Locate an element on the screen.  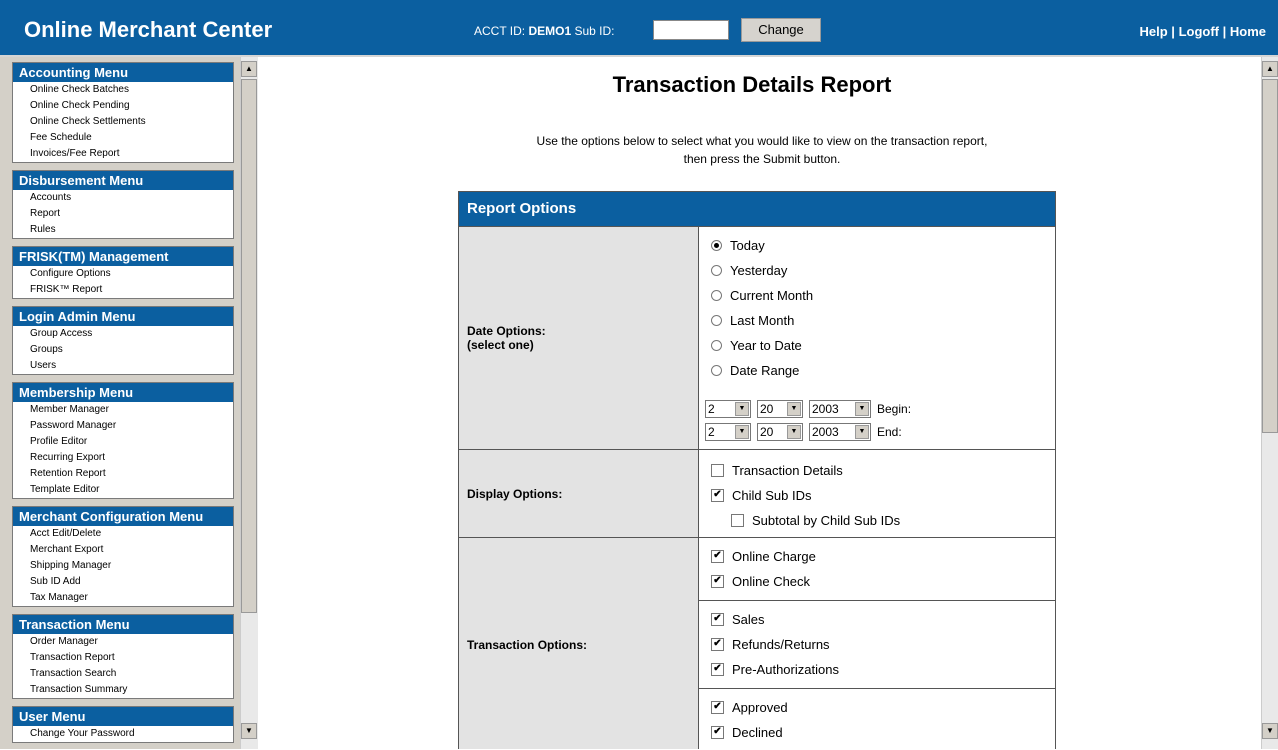
payment-type-group: ✔ Online Charge ✔ Online Check is located at coordinates (877, 569).